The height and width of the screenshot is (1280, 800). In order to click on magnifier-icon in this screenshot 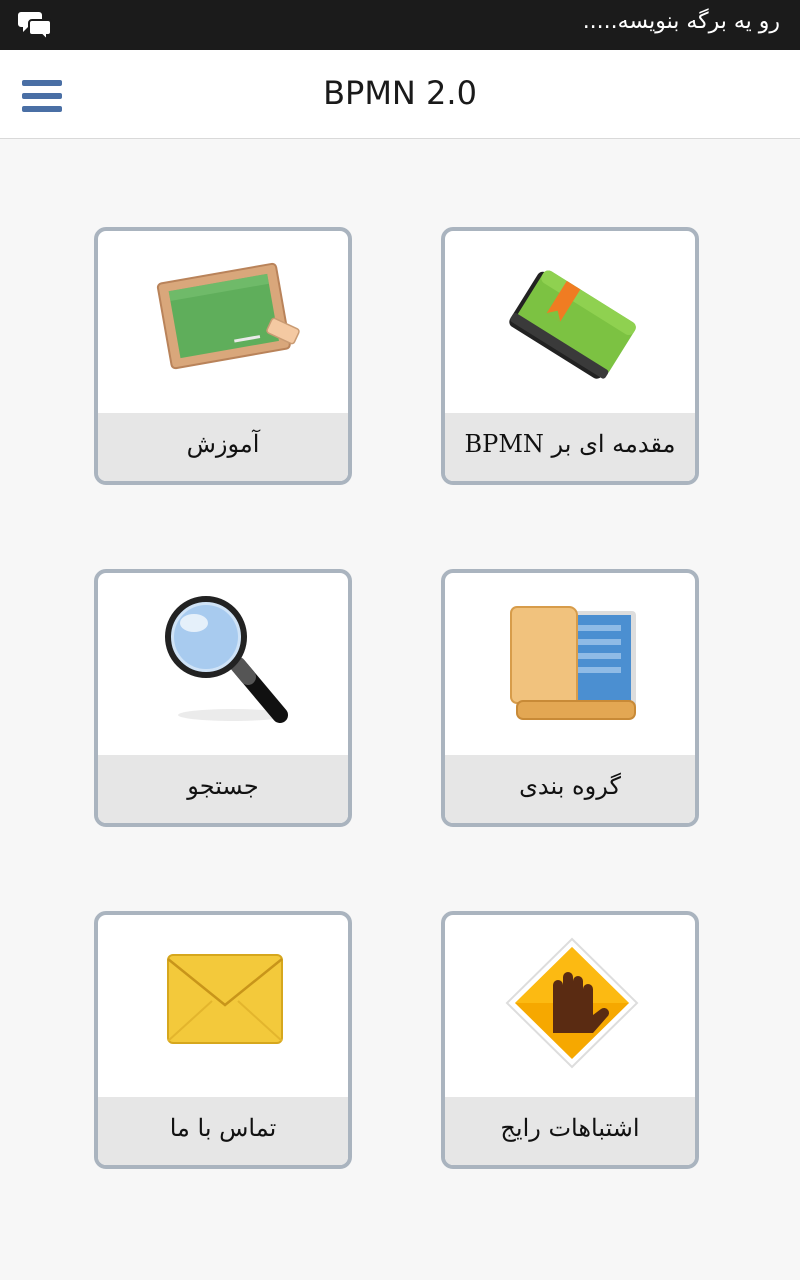, I will do `click(223, 666)`.